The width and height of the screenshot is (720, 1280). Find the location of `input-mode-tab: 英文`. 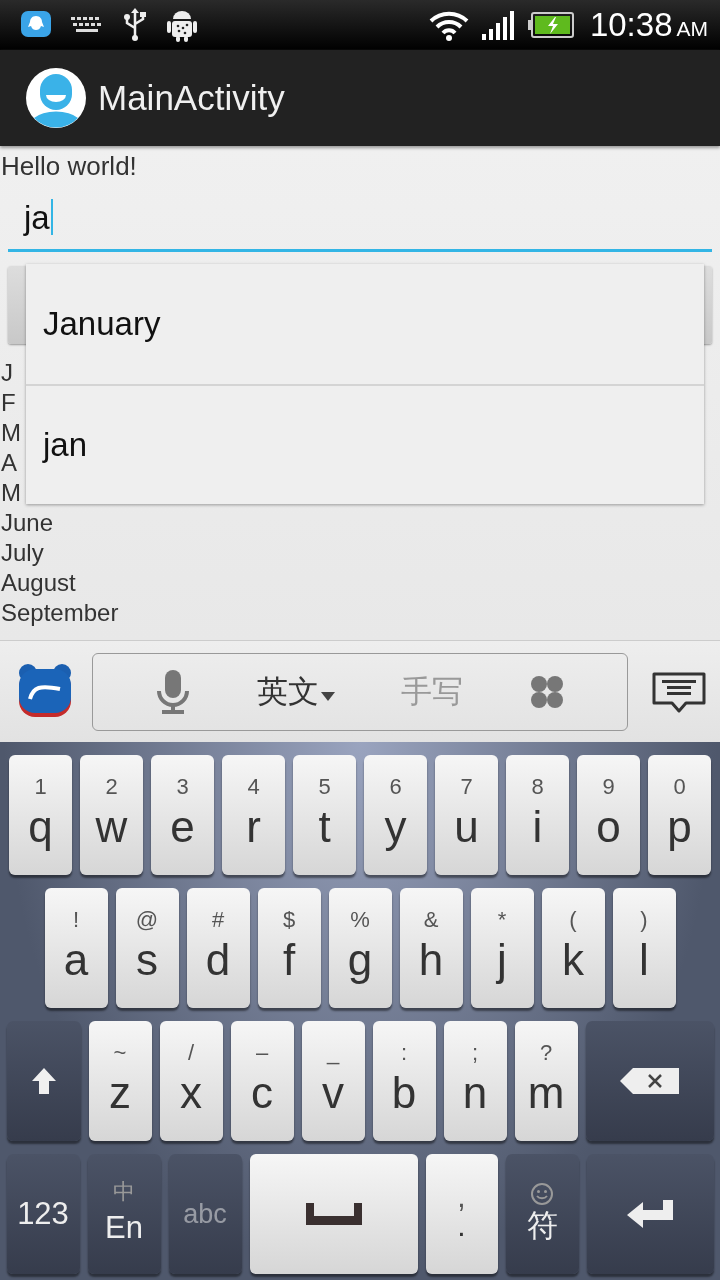

input-mode-tab: 英文 is located at coordinates (295, 691).